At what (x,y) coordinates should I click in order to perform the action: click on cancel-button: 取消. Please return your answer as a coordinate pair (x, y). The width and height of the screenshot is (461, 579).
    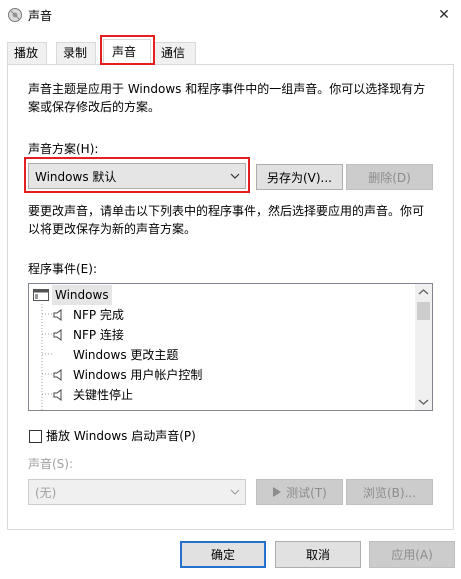
    Looking at the image, I should click on (318, 554).